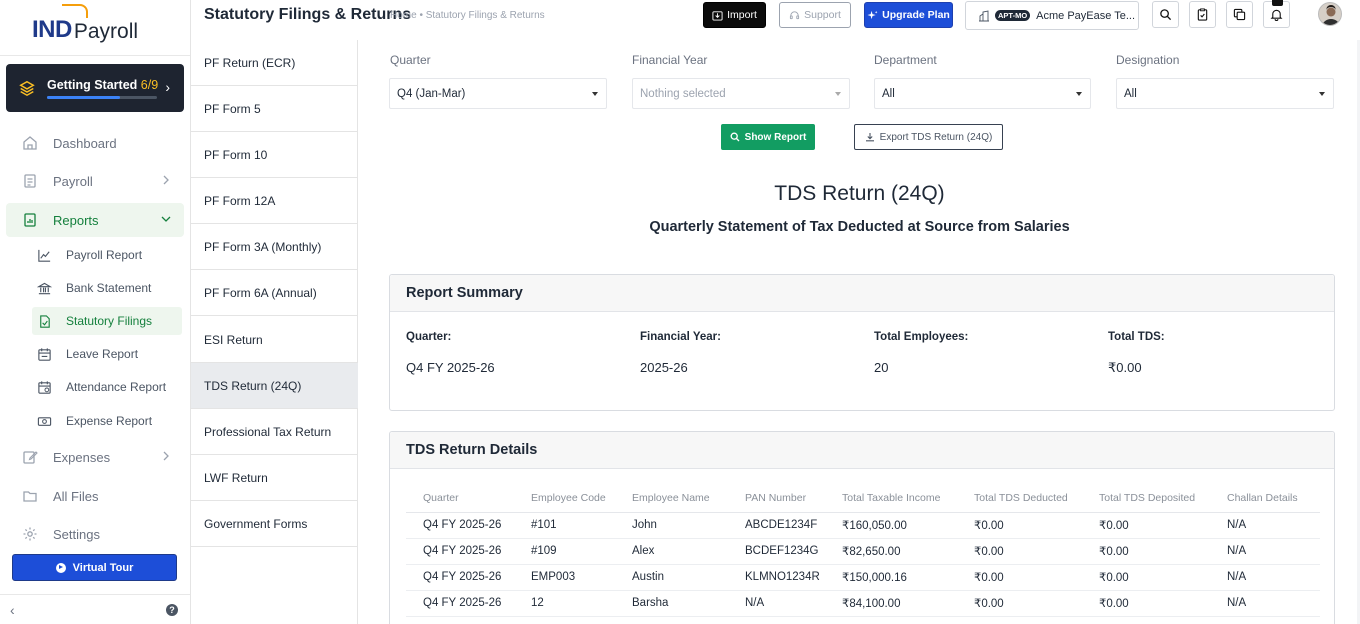  What do you see at coordinates (274, 478) in the screenshot?
I see `form-item-lwf-return: LWF Return` at bounding box center [274, 478].